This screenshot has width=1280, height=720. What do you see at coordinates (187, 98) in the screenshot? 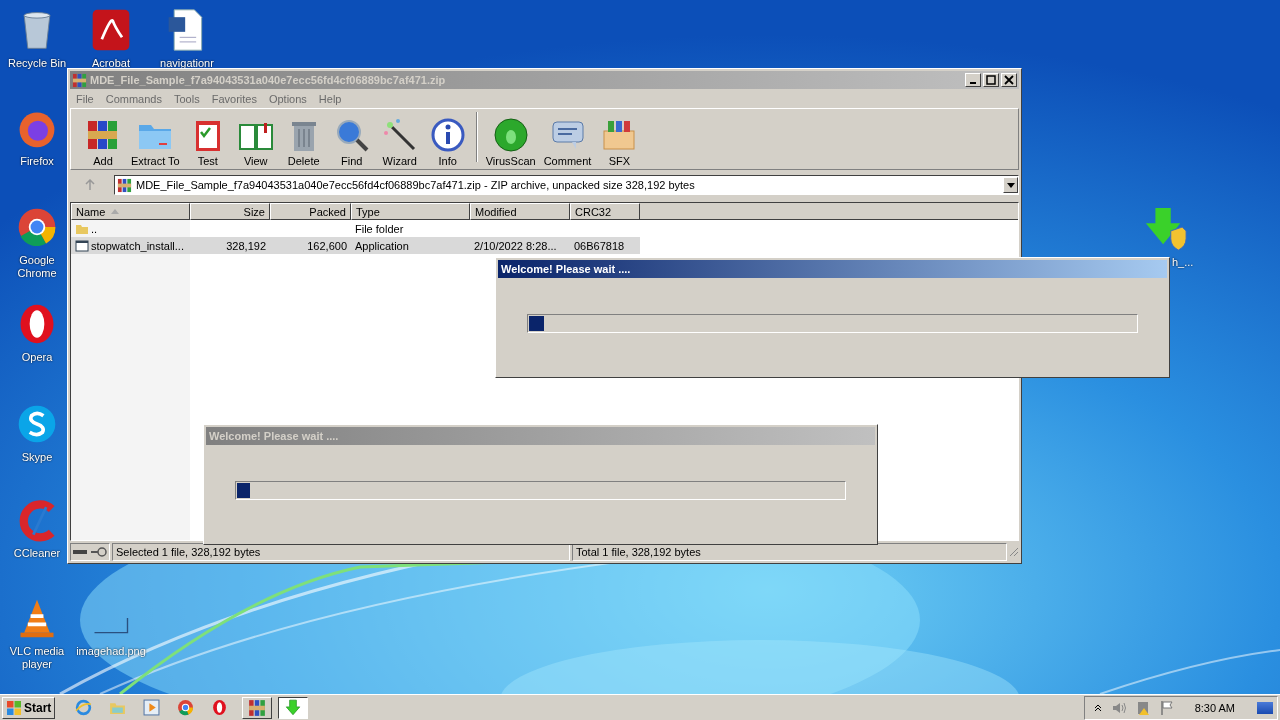
I see `menu-item: Tools` at bounding box center [187, 98].